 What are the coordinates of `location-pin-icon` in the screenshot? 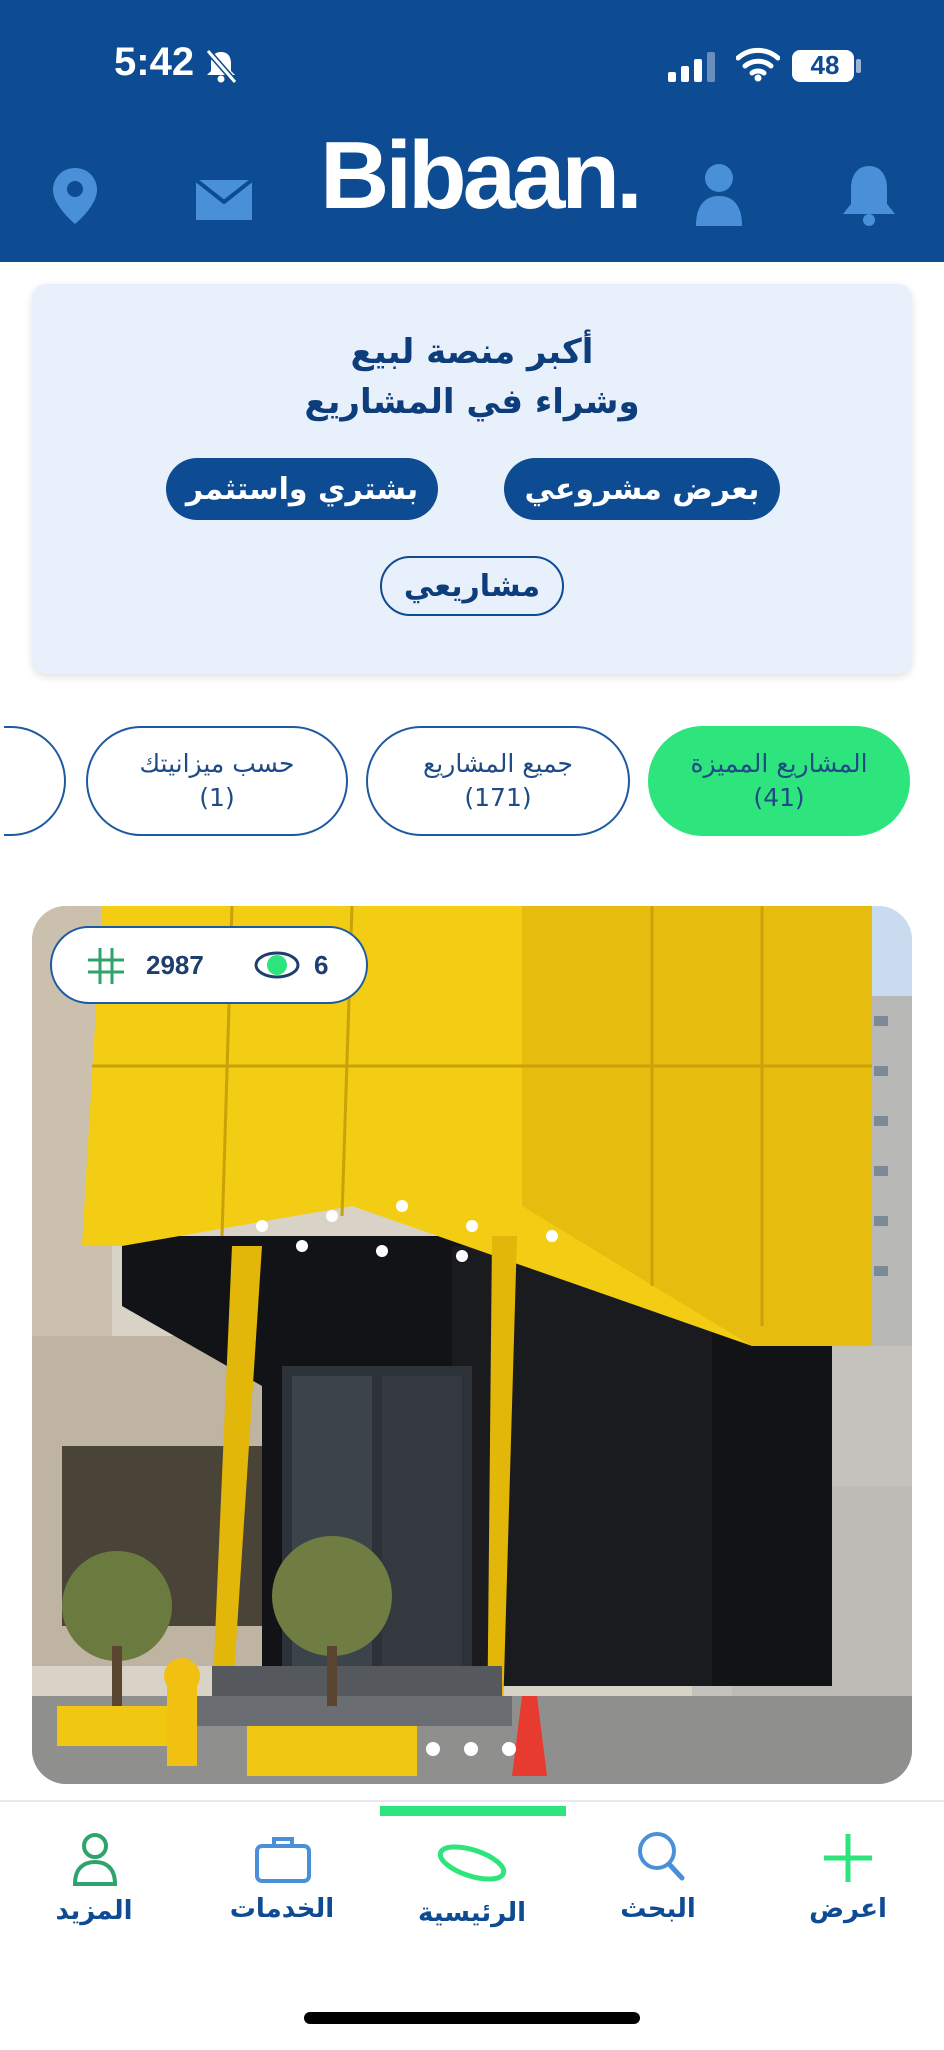 It's located at (75, 196).